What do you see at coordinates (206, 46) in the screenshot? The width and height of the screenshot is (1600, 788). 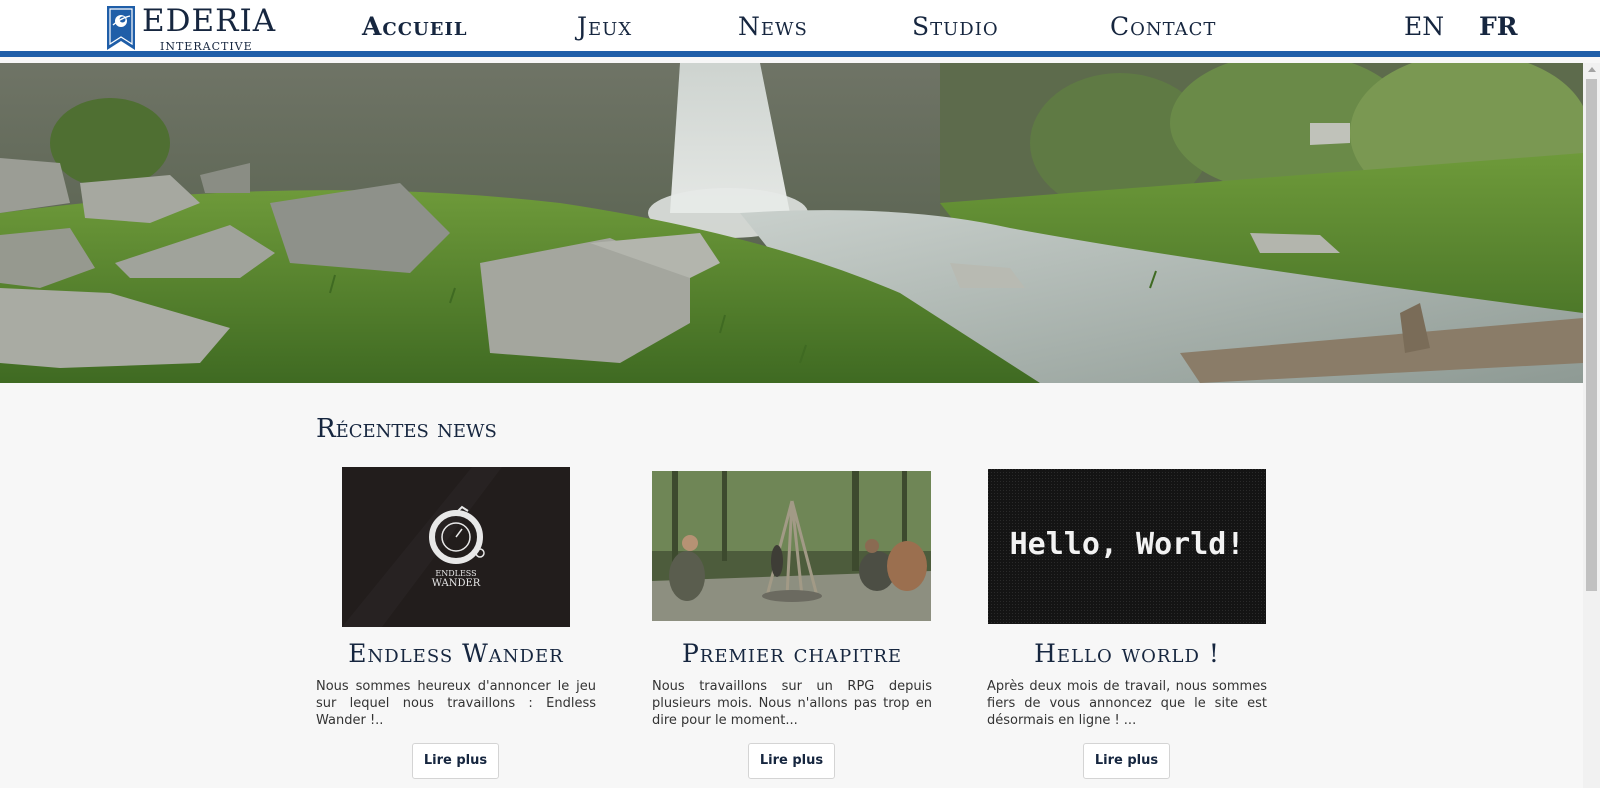 I see `logo-subtitle: Interactive` at bounding box center [206, 46].